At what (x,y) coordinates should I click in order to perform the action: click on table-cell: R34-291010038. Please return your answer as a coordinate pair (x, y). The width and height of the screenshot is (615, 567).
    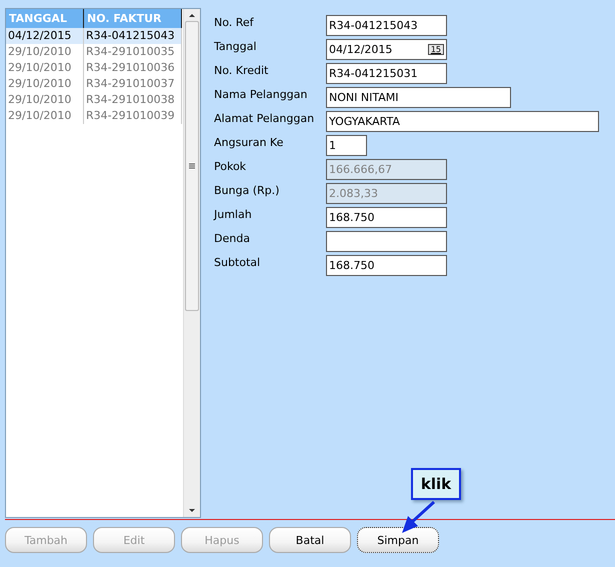
    Looking at the image, I should click on (133, 100).